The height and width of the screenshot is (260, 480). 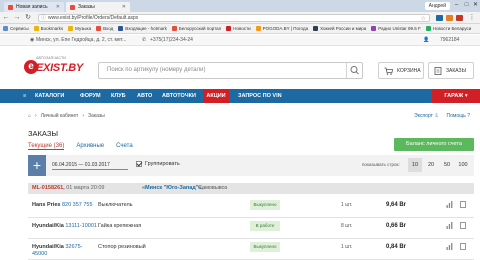 I want to click on bookmark-item: Сервисы, so click(x=16, y=28).